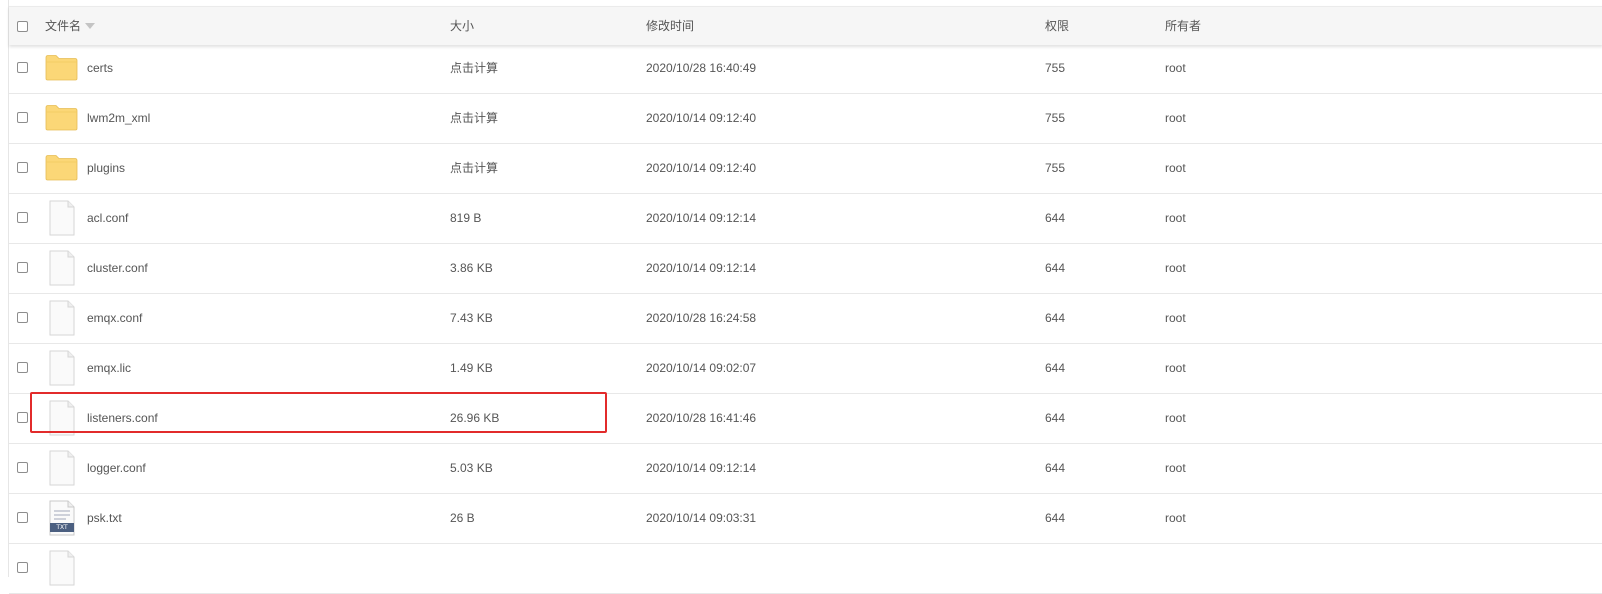 The width and height of the screenshot is (1602, 594). I want to click on file-name: lwm2m_xml, so click(118, 118).